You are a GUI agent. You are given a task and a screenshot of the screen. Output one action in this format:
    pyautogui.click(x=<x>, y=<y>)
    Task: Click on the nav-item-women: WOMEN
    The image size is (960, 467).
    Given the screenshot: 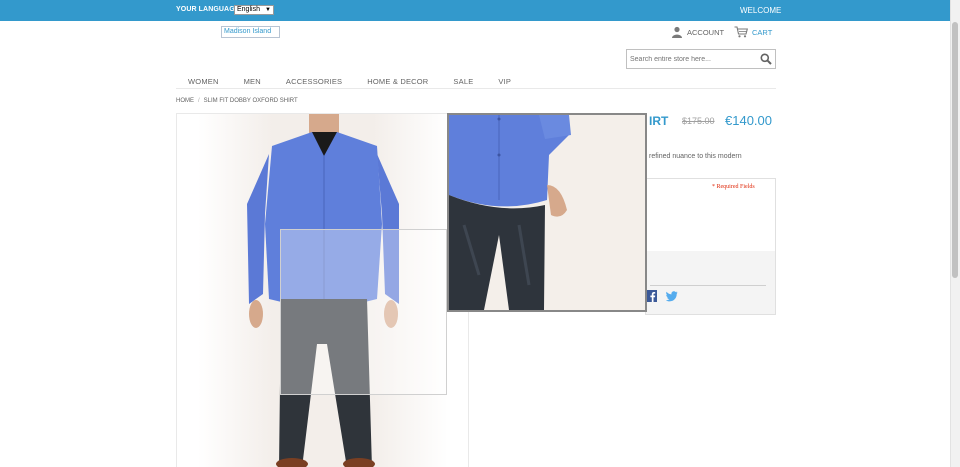 What is the action you would take?
    pyautogui.click(x=203, y=80)
    